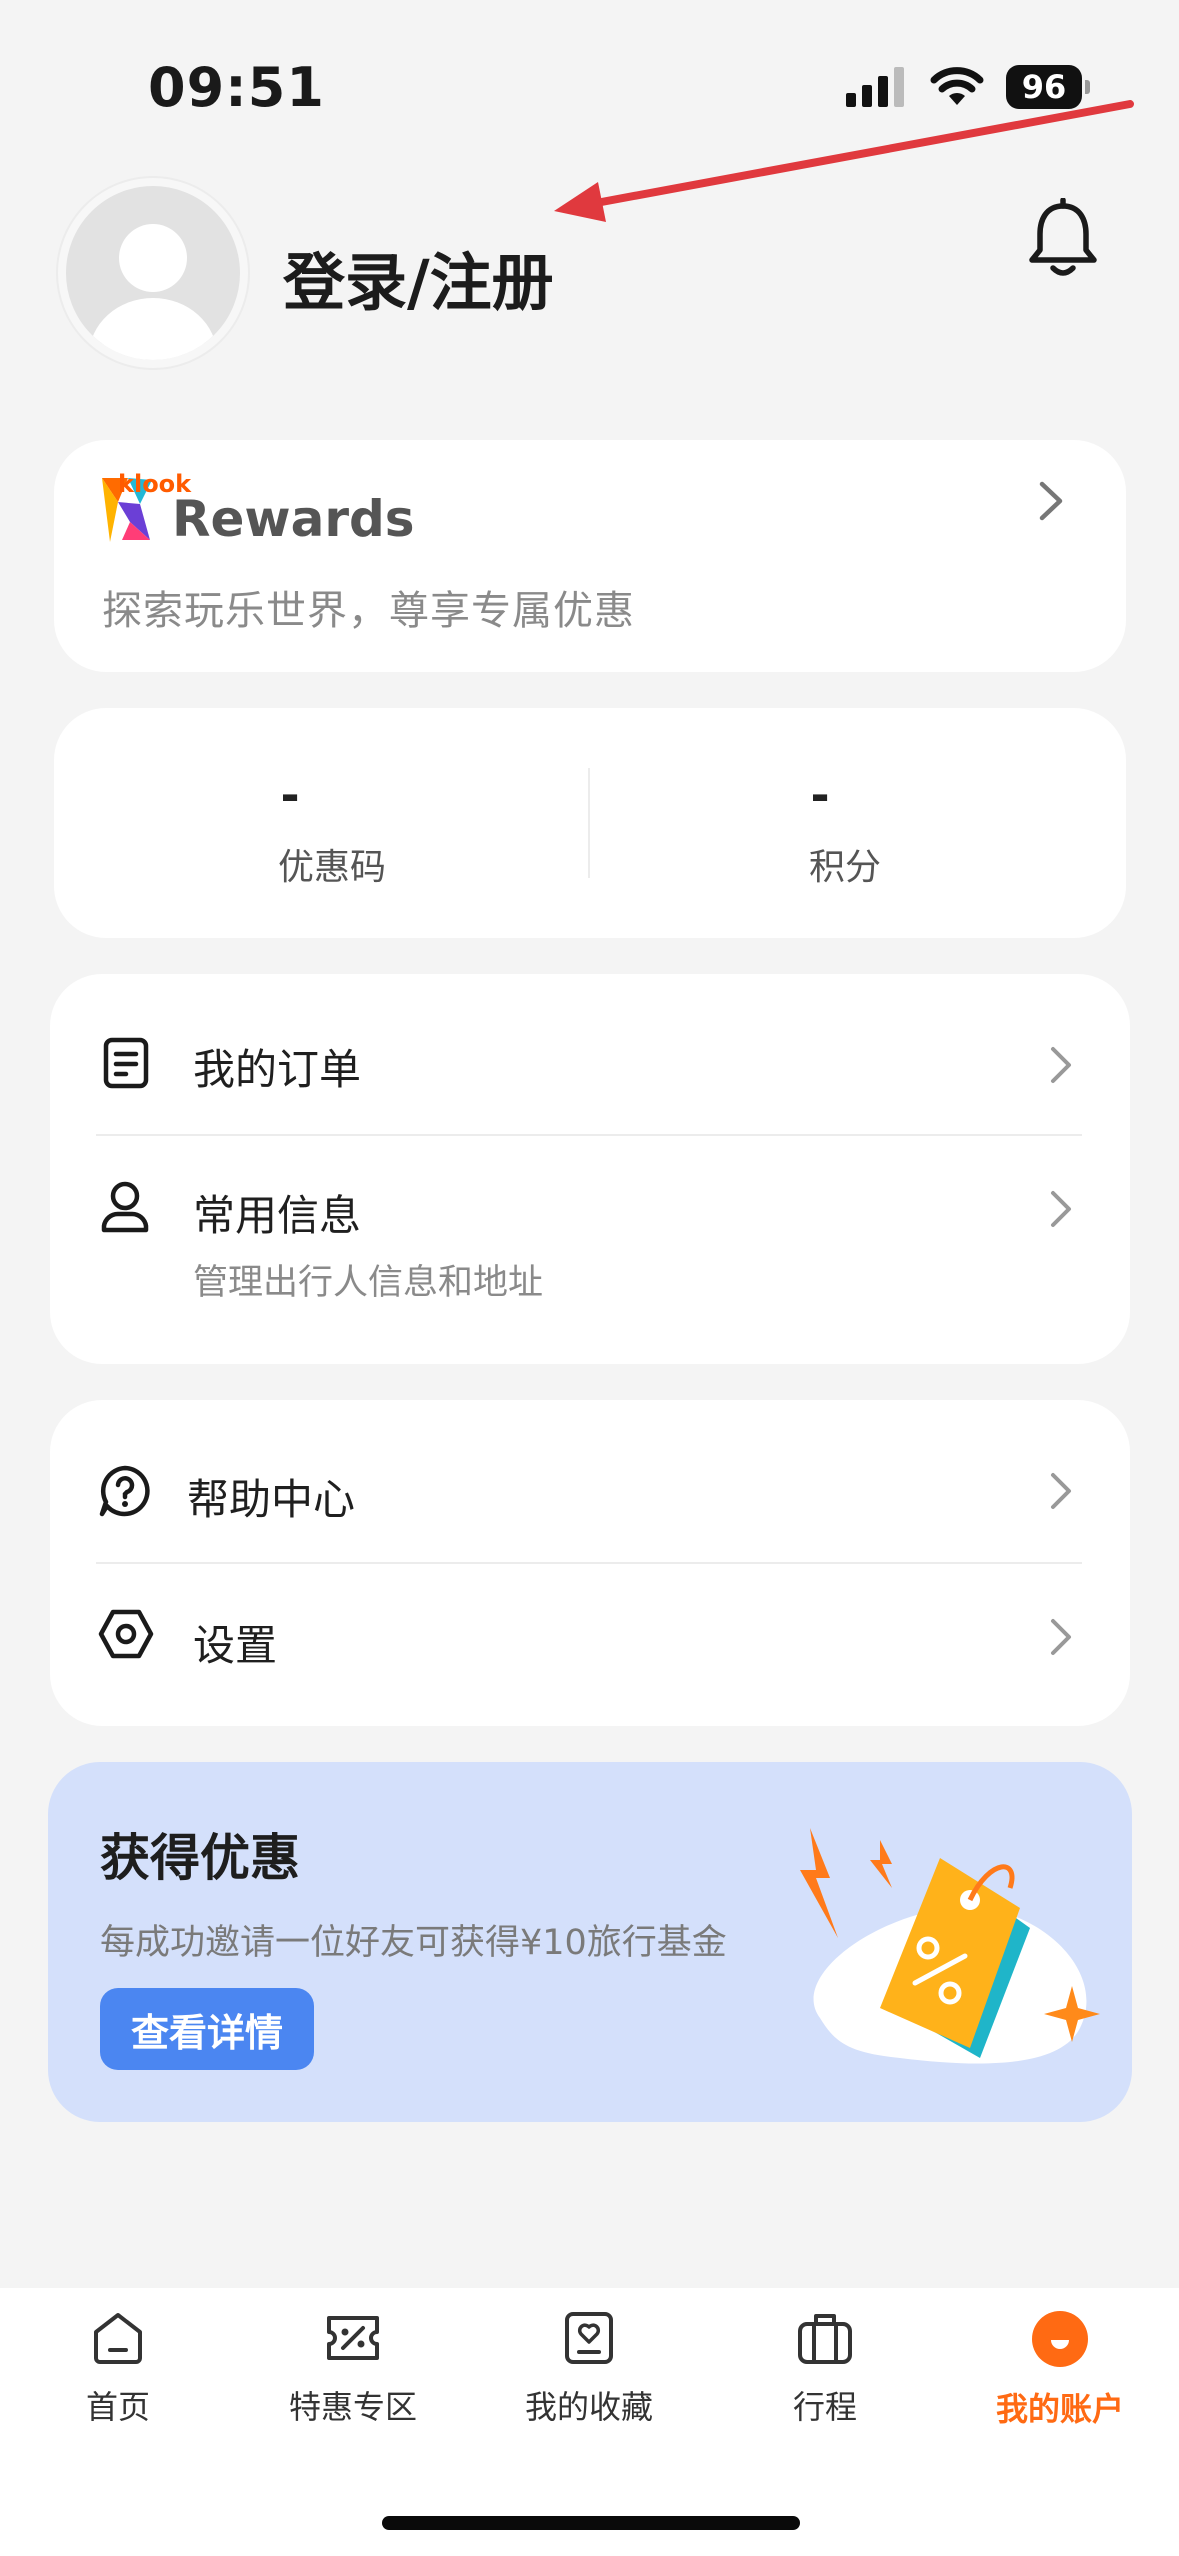  I want to click on tab-label-account: 我的账户, so click(1059, 2409).